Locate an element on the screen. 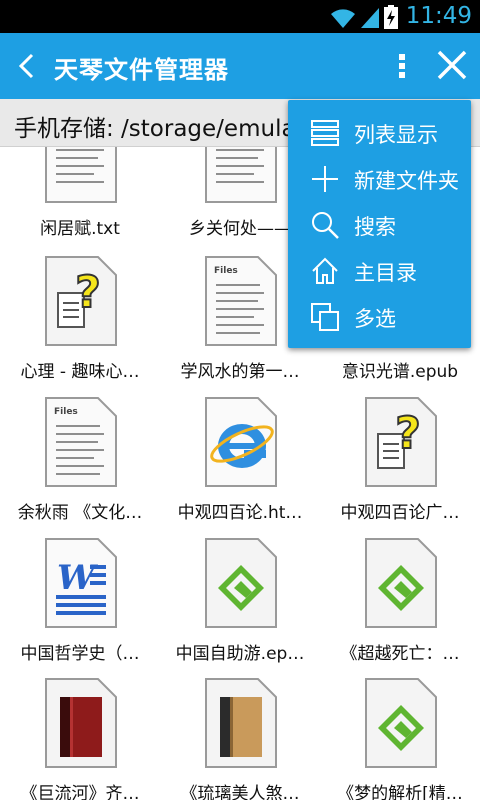 The height and width of the screenshot is (800, 480). file-name: 意识光谱.epub is located at coordinates (400, 372).